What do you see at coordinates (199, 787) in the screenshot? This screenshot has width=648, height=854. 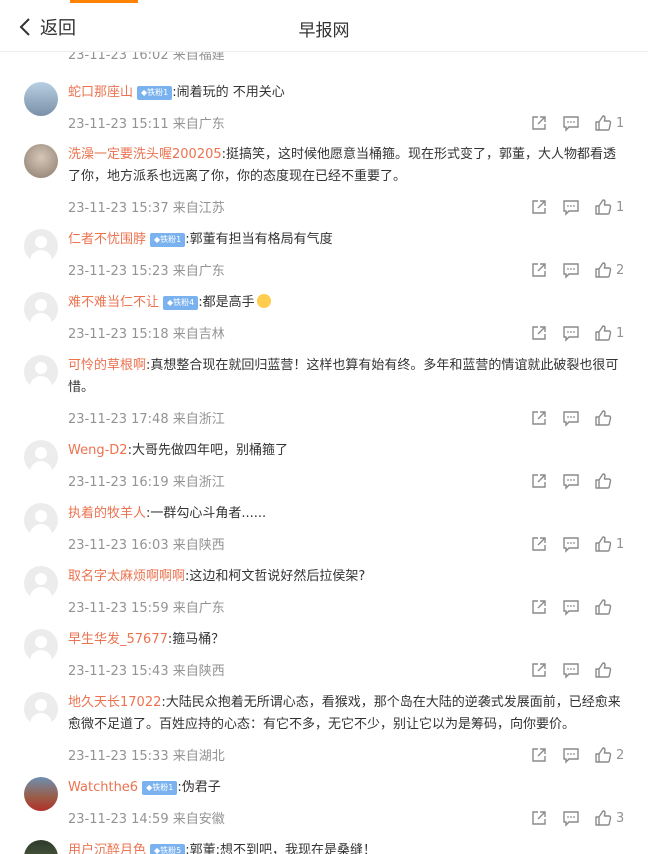 I see `comment-text: :伪君子` at bounding box center [199, 787].